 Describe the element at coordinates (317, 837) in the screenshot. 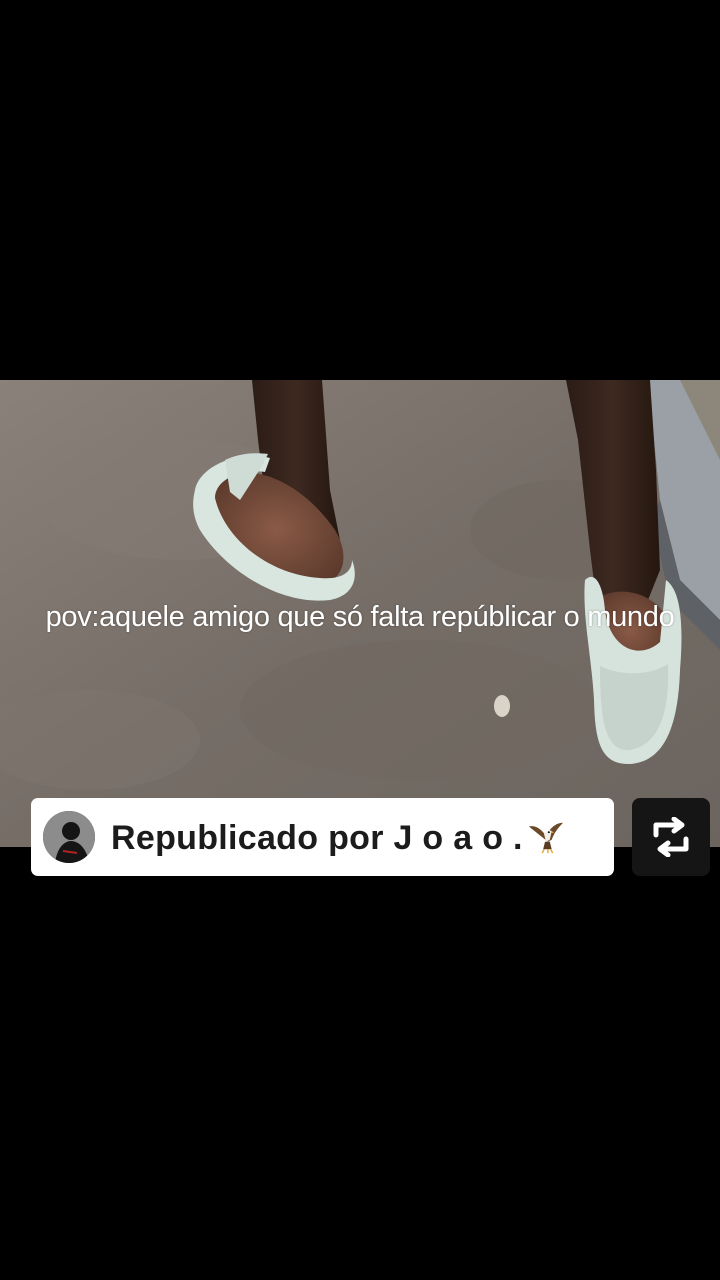

I see `repost-label-text: Republicado por J o a o .` at that location.